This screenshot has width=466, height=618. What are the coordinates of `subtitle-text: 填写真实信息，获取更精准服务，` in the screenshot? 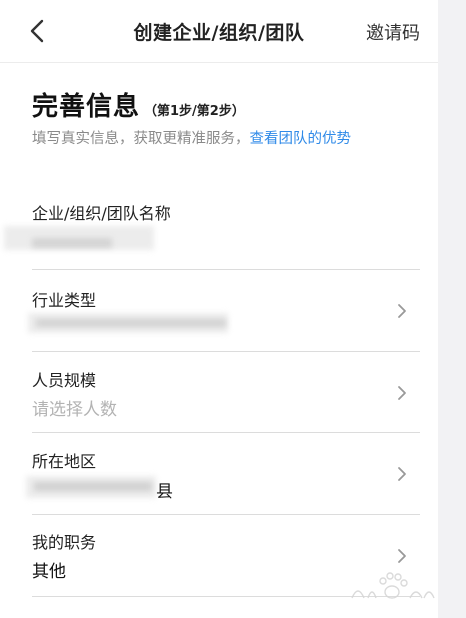 It's located at (141, 139).